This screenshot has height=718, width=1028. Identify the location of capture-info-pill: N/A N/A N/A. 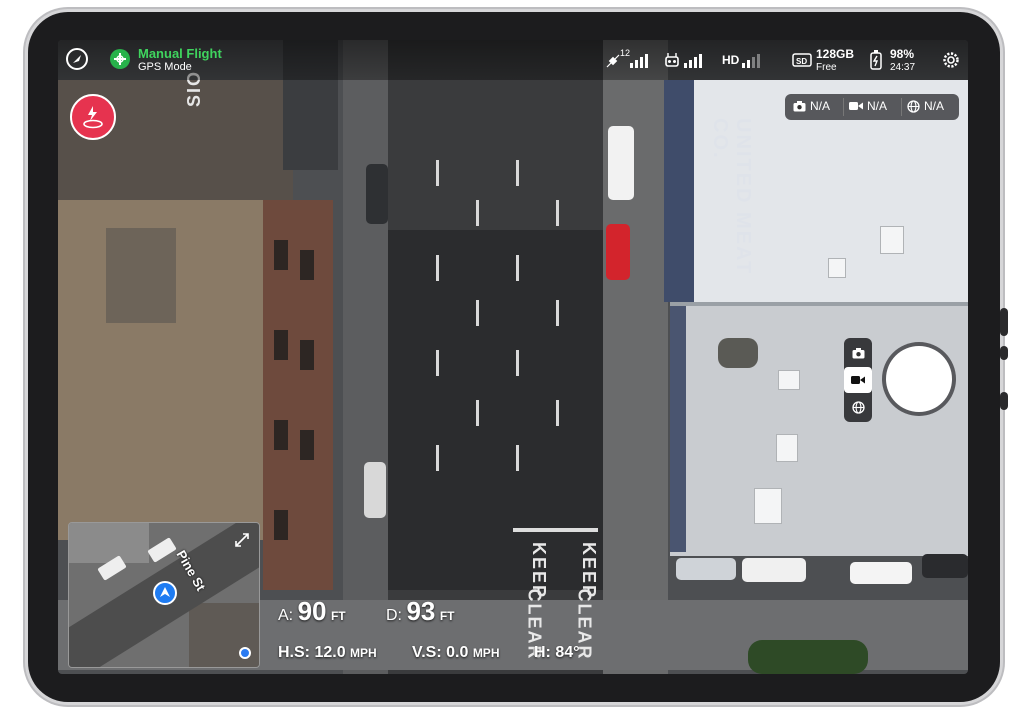
(872, 107).